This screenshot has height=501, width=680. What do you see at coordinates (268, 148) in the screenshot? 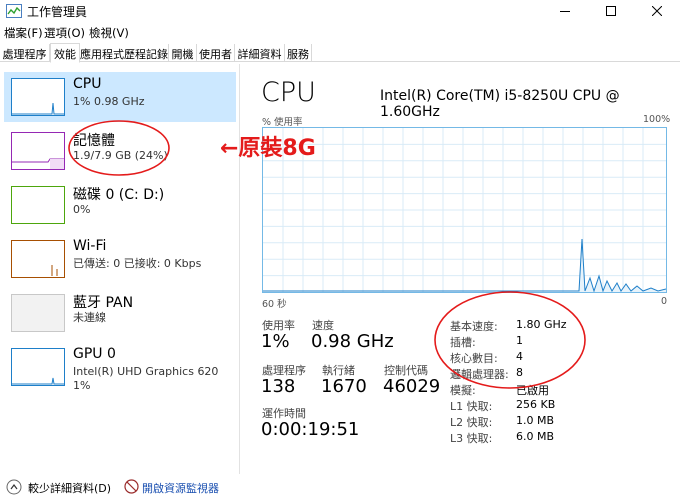
I see `annotation-text: ←原裝8G` at bounding box center [268, 148].